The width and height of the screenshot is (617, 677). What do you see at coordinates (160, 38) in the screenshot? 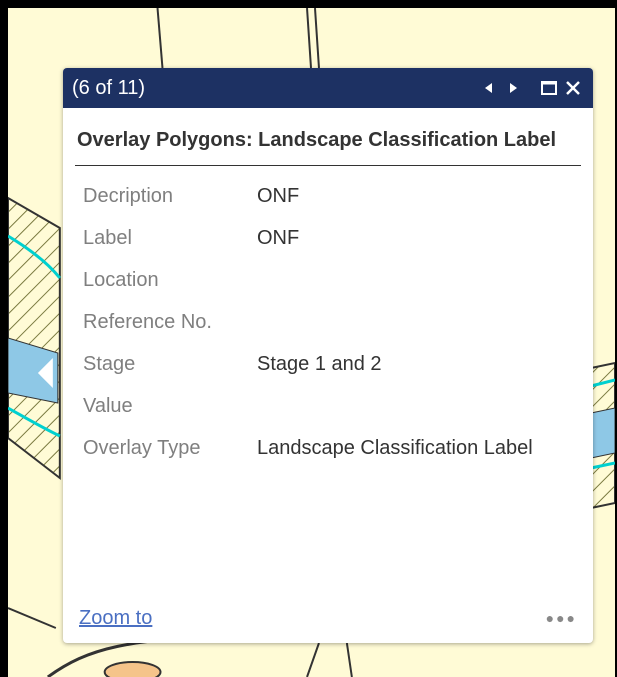
I see `road-top-left` at bounding box center [160, 38].